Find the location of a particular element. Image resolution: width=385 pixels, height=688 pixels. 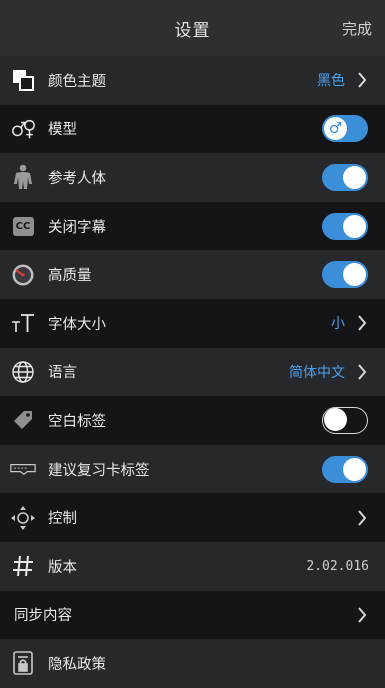

setting-label: 控制 is located at coordinates (62, 519).